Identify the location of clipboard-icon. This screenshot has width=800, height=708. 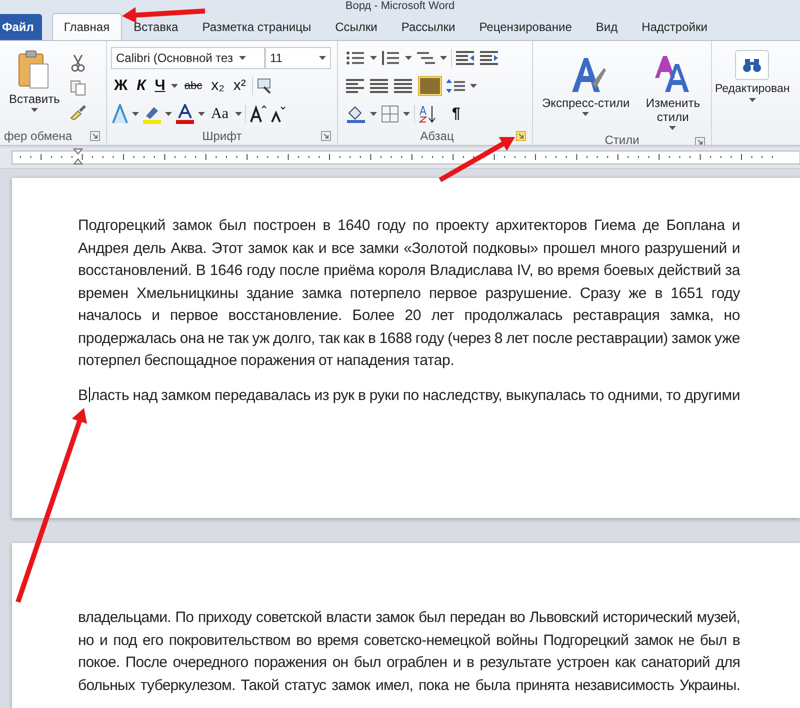
(34, 70).